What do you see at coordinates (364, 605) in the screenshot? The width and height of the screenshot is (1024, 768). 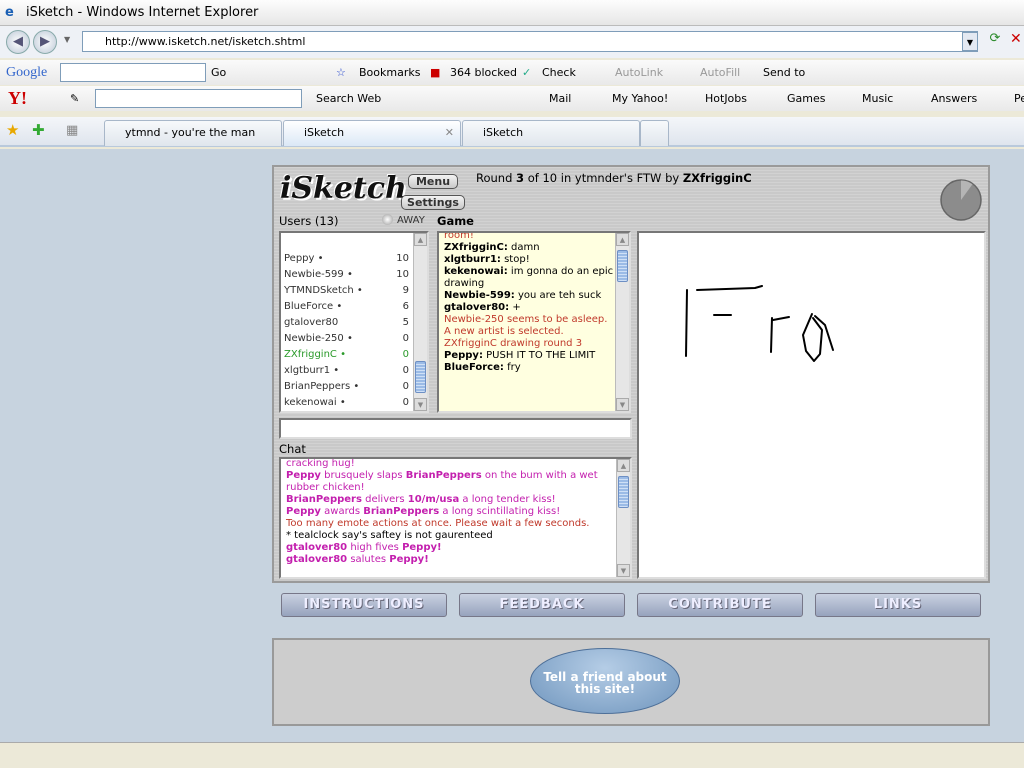 I see `instructions-button: INSTRUCTIONS` at bounding box center [364, 605].